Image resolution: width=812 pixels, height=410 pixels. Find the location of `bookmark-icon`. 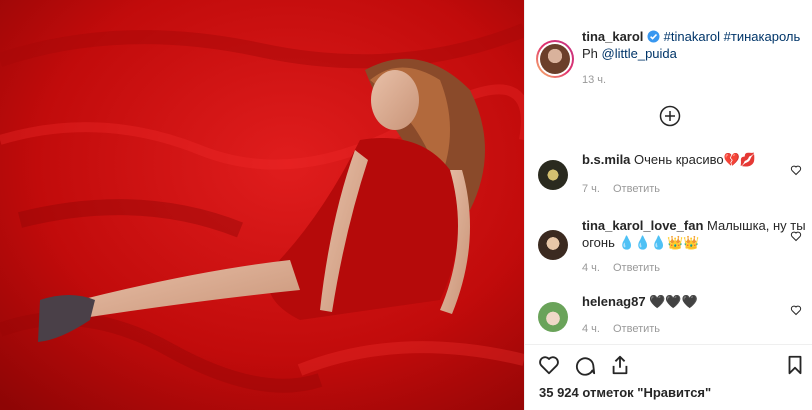

bookmark-icon is located at coordinates (795, 365).